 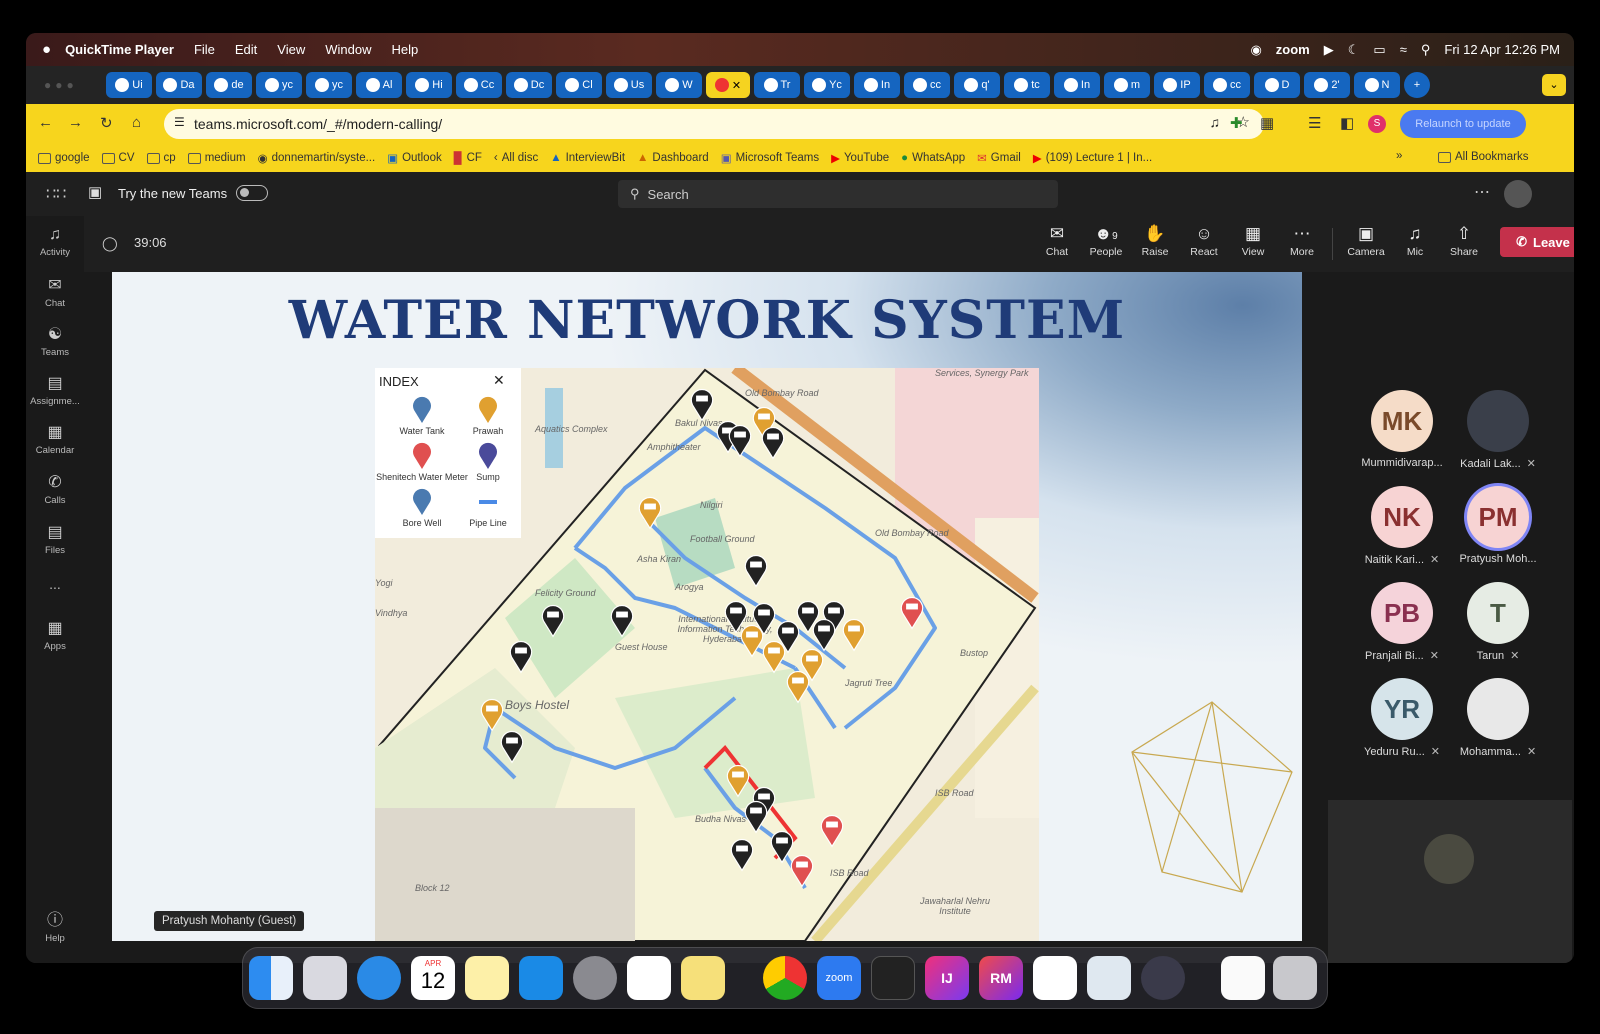 What do you see at coordinates (1109, 978) in the screenshot?
I see `preview-icon` at bounding box center [1109, 978].